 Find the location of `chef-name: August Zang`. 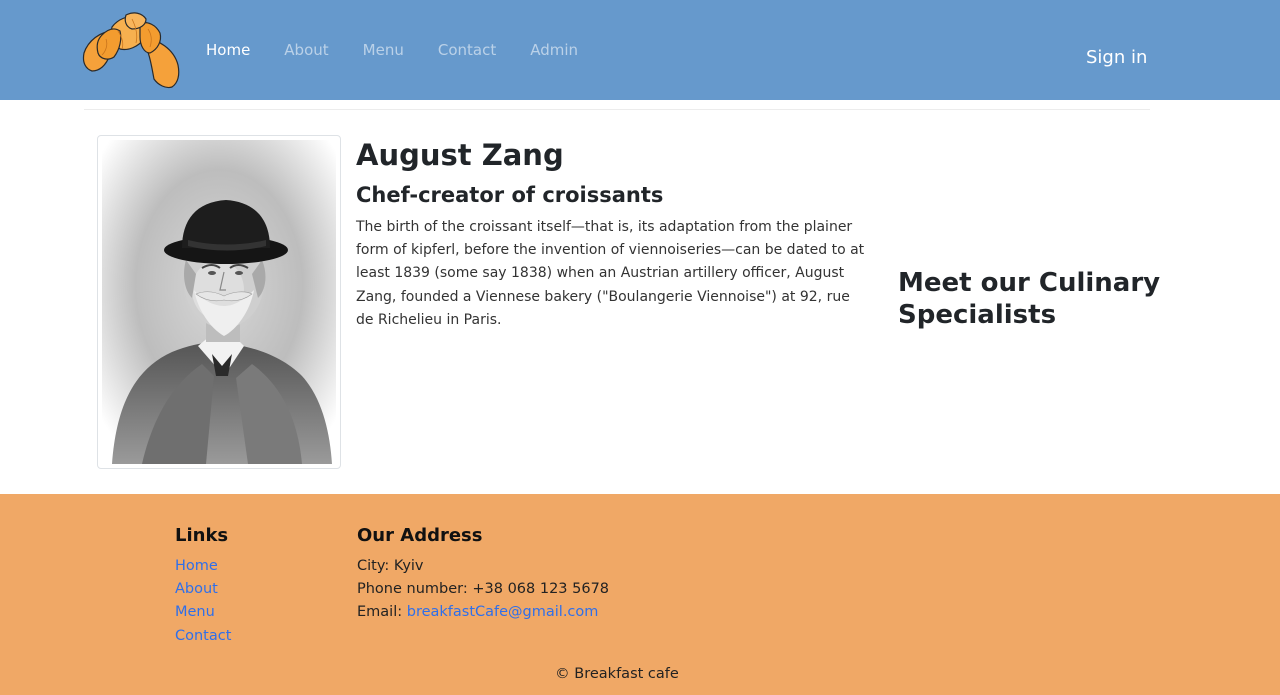

chef-name: August Zang is located at coordinates (460, 155).